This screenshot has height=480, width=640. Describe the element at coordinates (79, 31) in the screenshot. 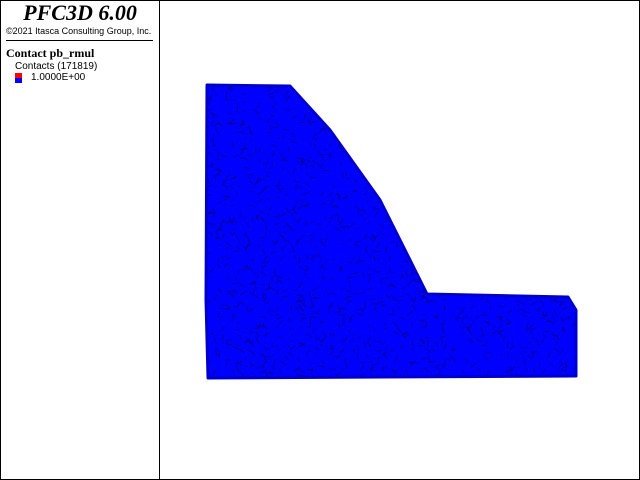

I see `copyright-notice: ©2021 Itasca Consulting Group, Inc.` at that location.